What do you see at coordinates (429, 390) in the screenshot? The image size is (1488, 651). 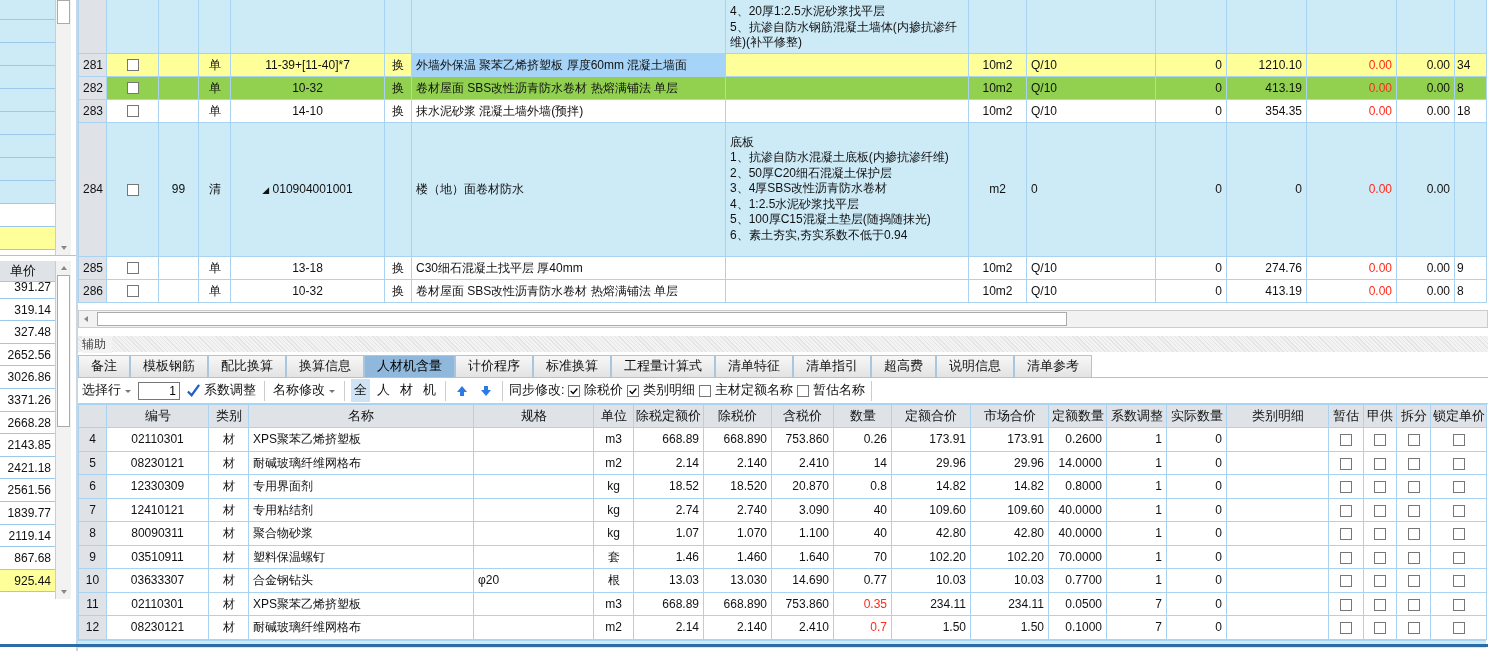 I see `filter-button: 机` at bounding box center [429, 390].